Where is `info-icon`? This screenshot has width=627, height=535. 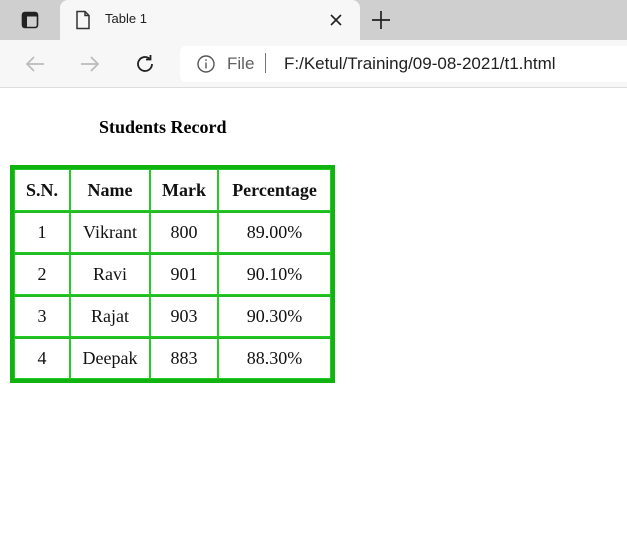
info-icon is located at coordinates (206, 66).